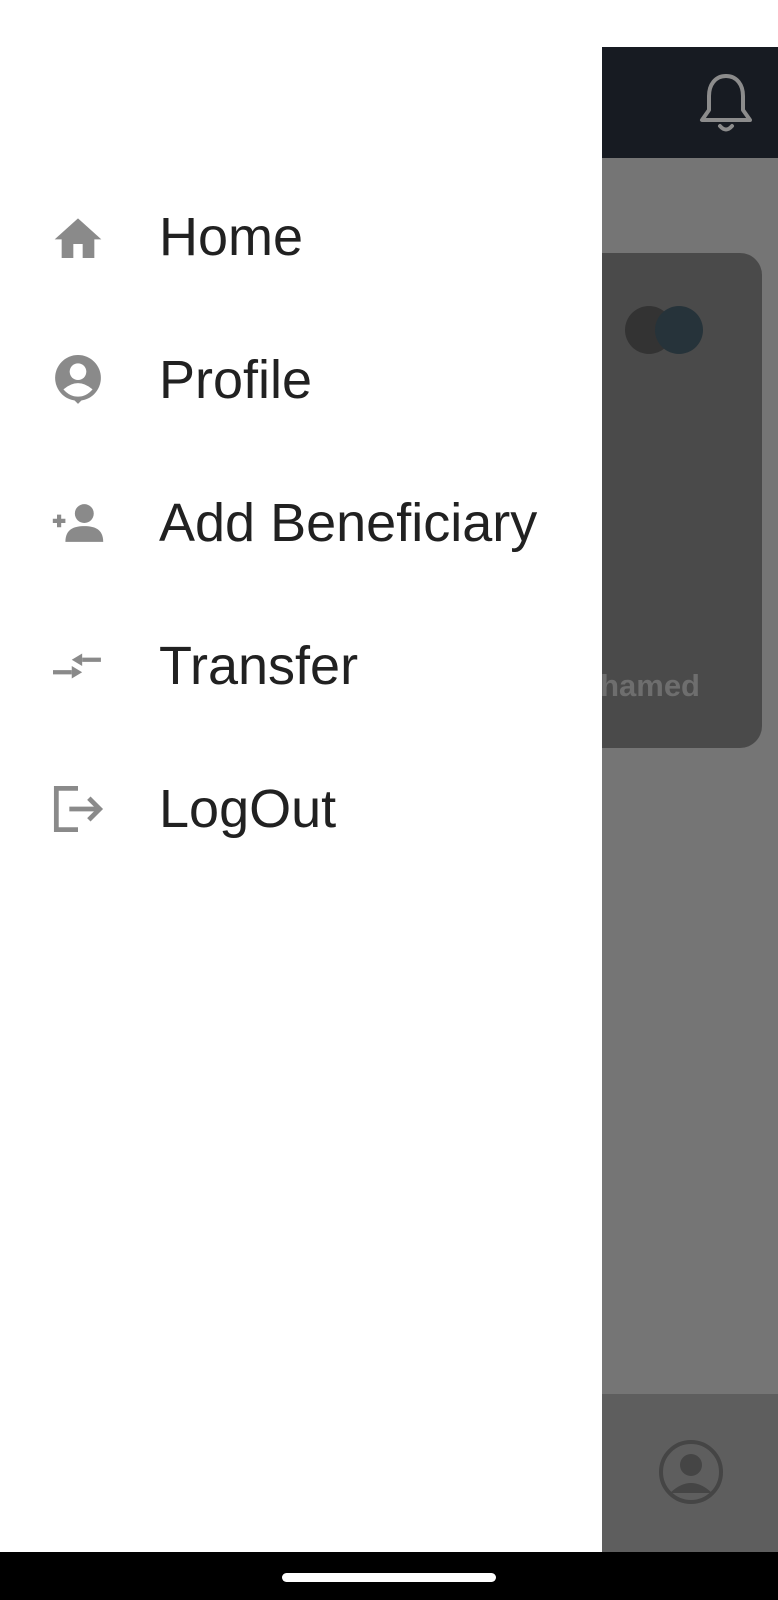 The image size is (778, 1600). Describe the element at coordinates (389, 1577) in the screenshot. I see `home-gesture-handle` at that location.